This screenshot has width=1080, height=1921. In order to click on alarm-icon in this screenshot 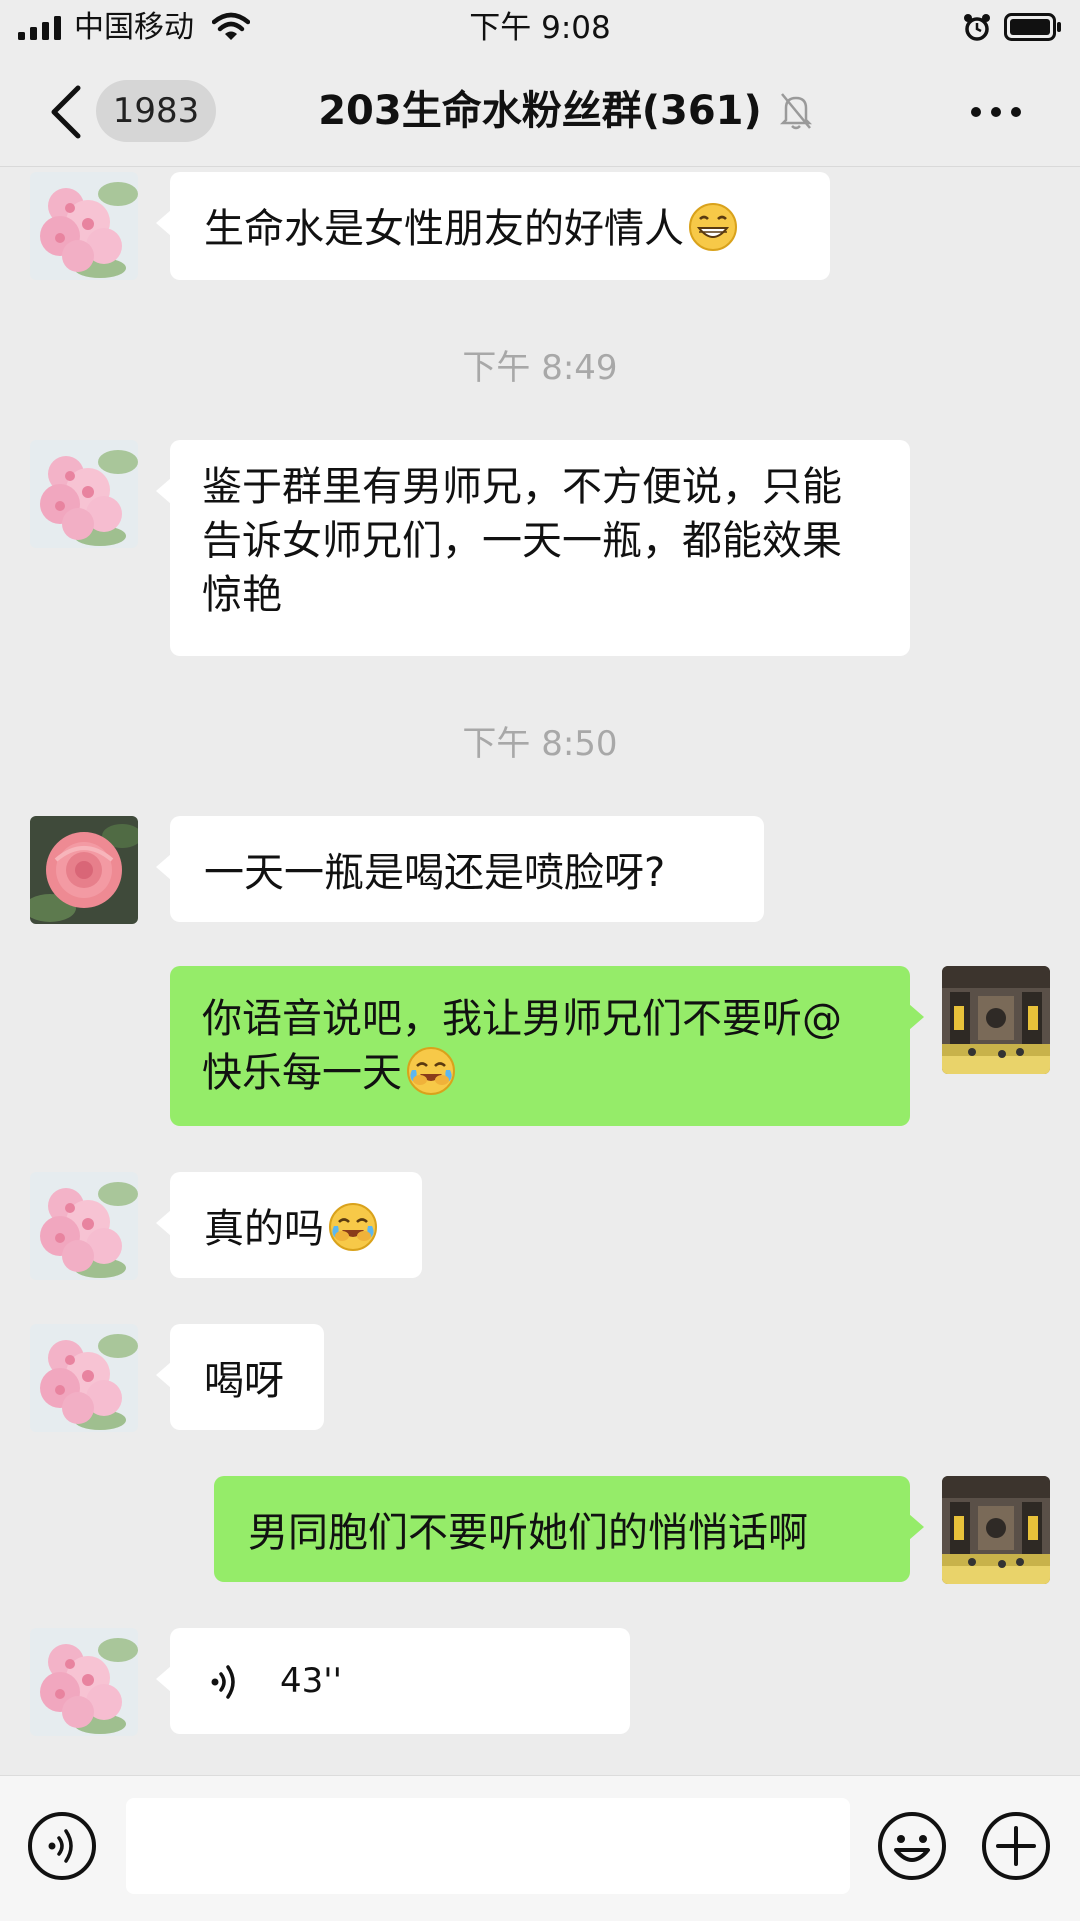, I will do `click(977, 27)`.